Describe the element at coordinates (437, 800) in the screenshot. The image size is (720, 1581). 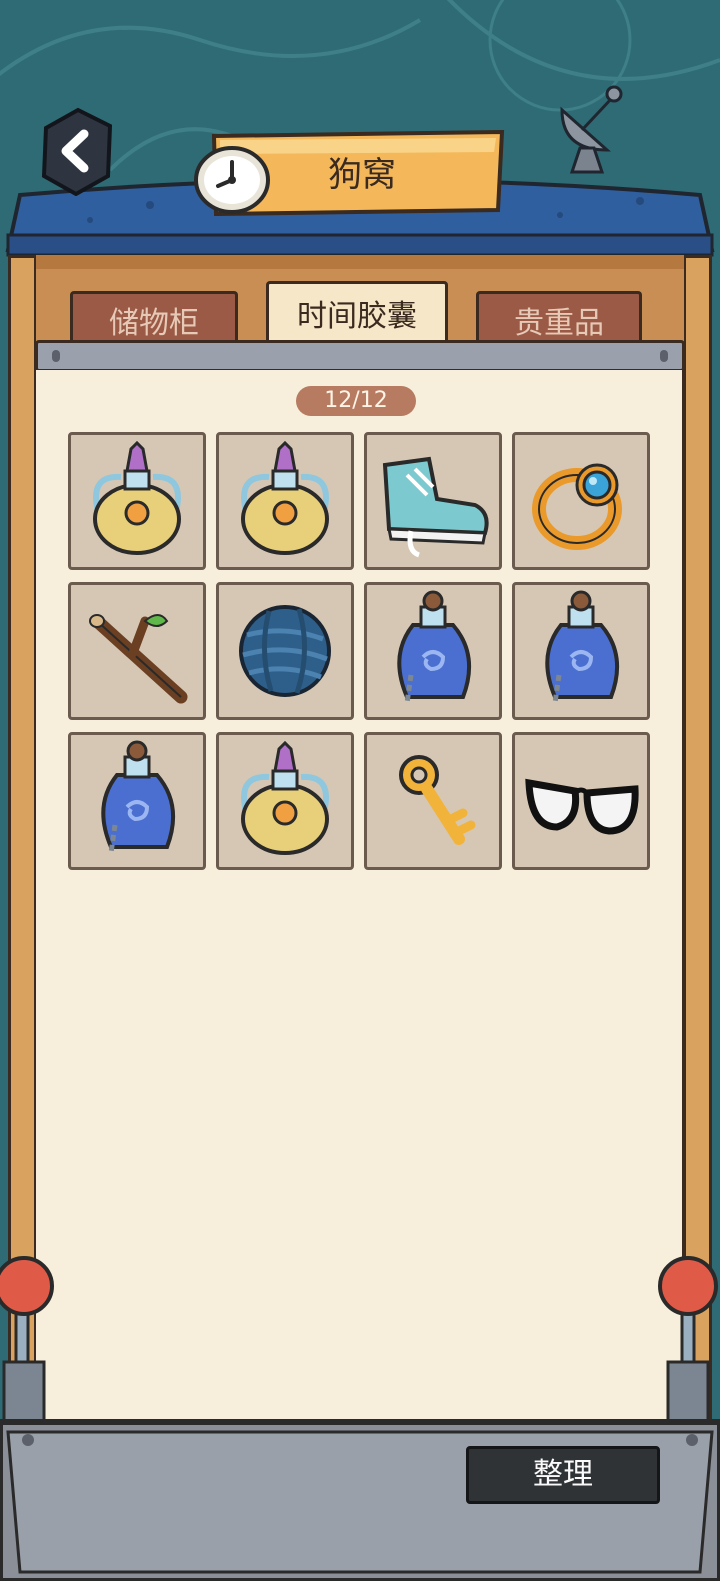
I see `gold-key-icon` at that location.